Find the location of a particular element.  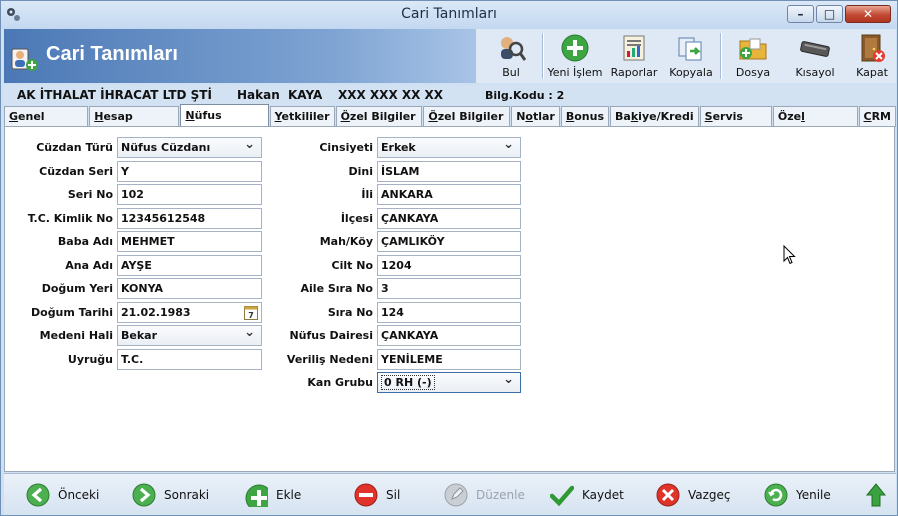

close-button: ✕ is located at coordinates (868, 14).